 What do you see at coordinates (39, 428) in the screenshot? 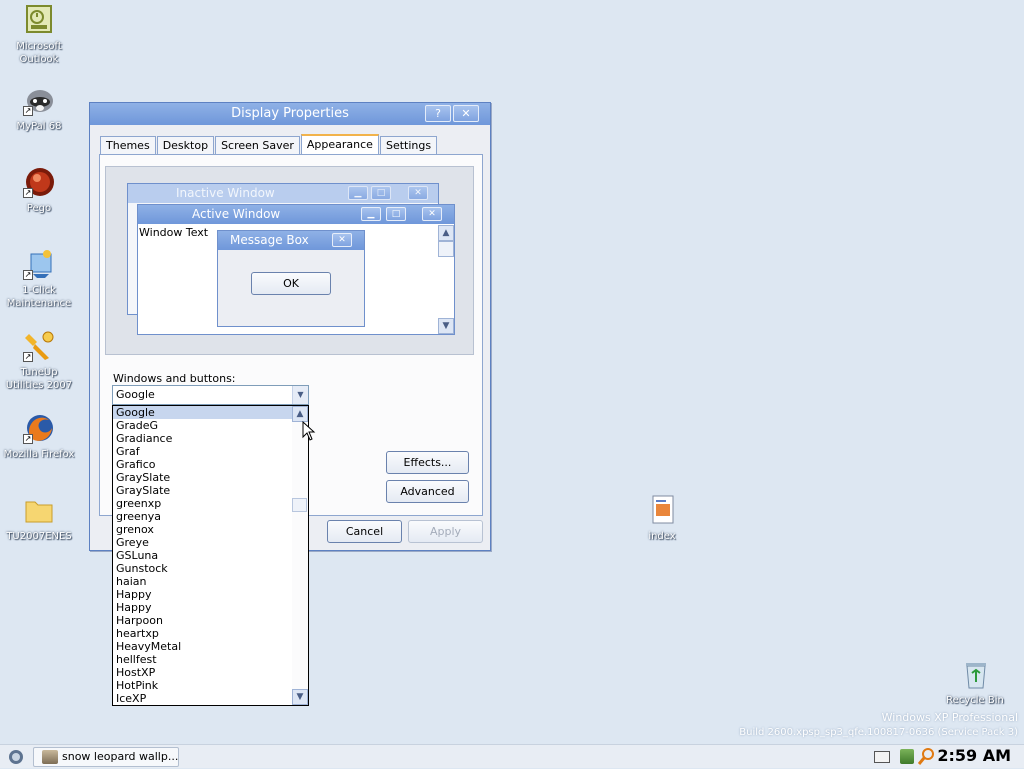
I see `firefox-icon: ↗` at bounding box center [39, 428].